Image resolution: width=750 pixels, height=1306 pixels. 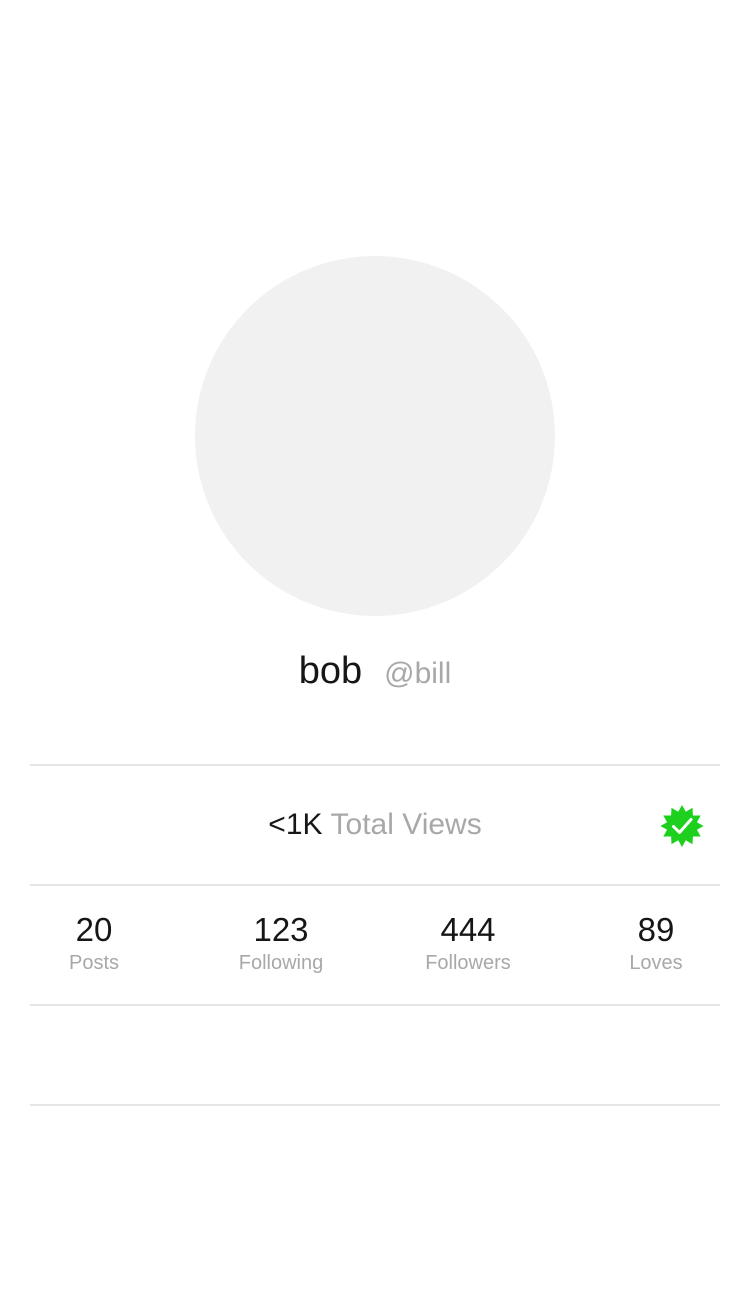 What do you see at coordinates (656, 963) in the screenshot?
I see `stat-loves-label: Loves` at bounding box center [656, 963].